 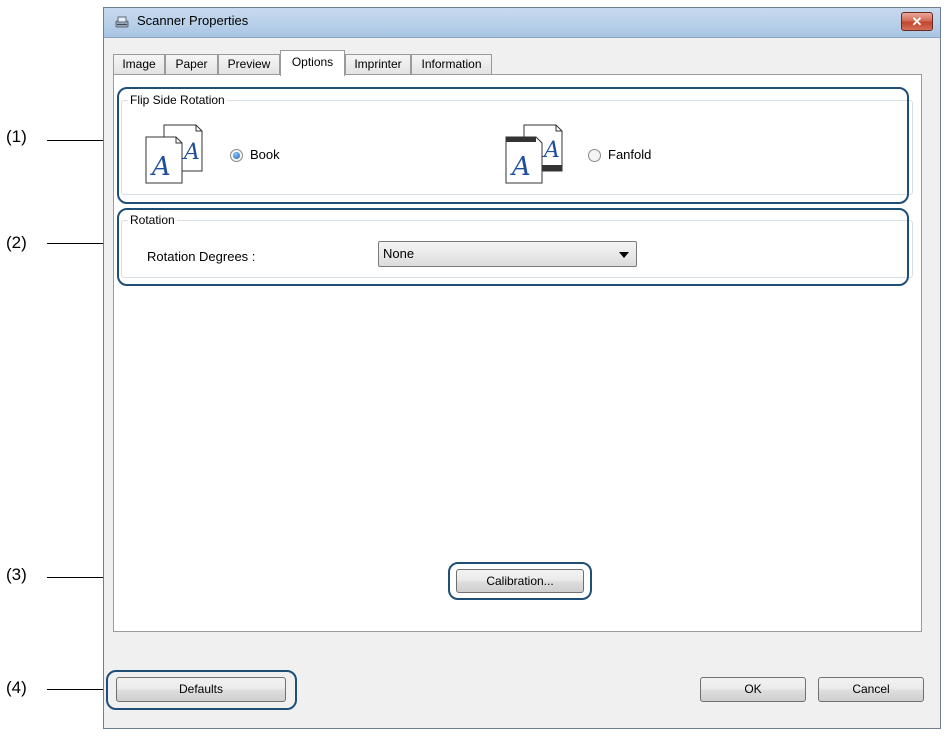 What do you see at coordinates (16, 136) in the screenshot?
I see `callout-1: (1)` at bounding box center [16, 136].